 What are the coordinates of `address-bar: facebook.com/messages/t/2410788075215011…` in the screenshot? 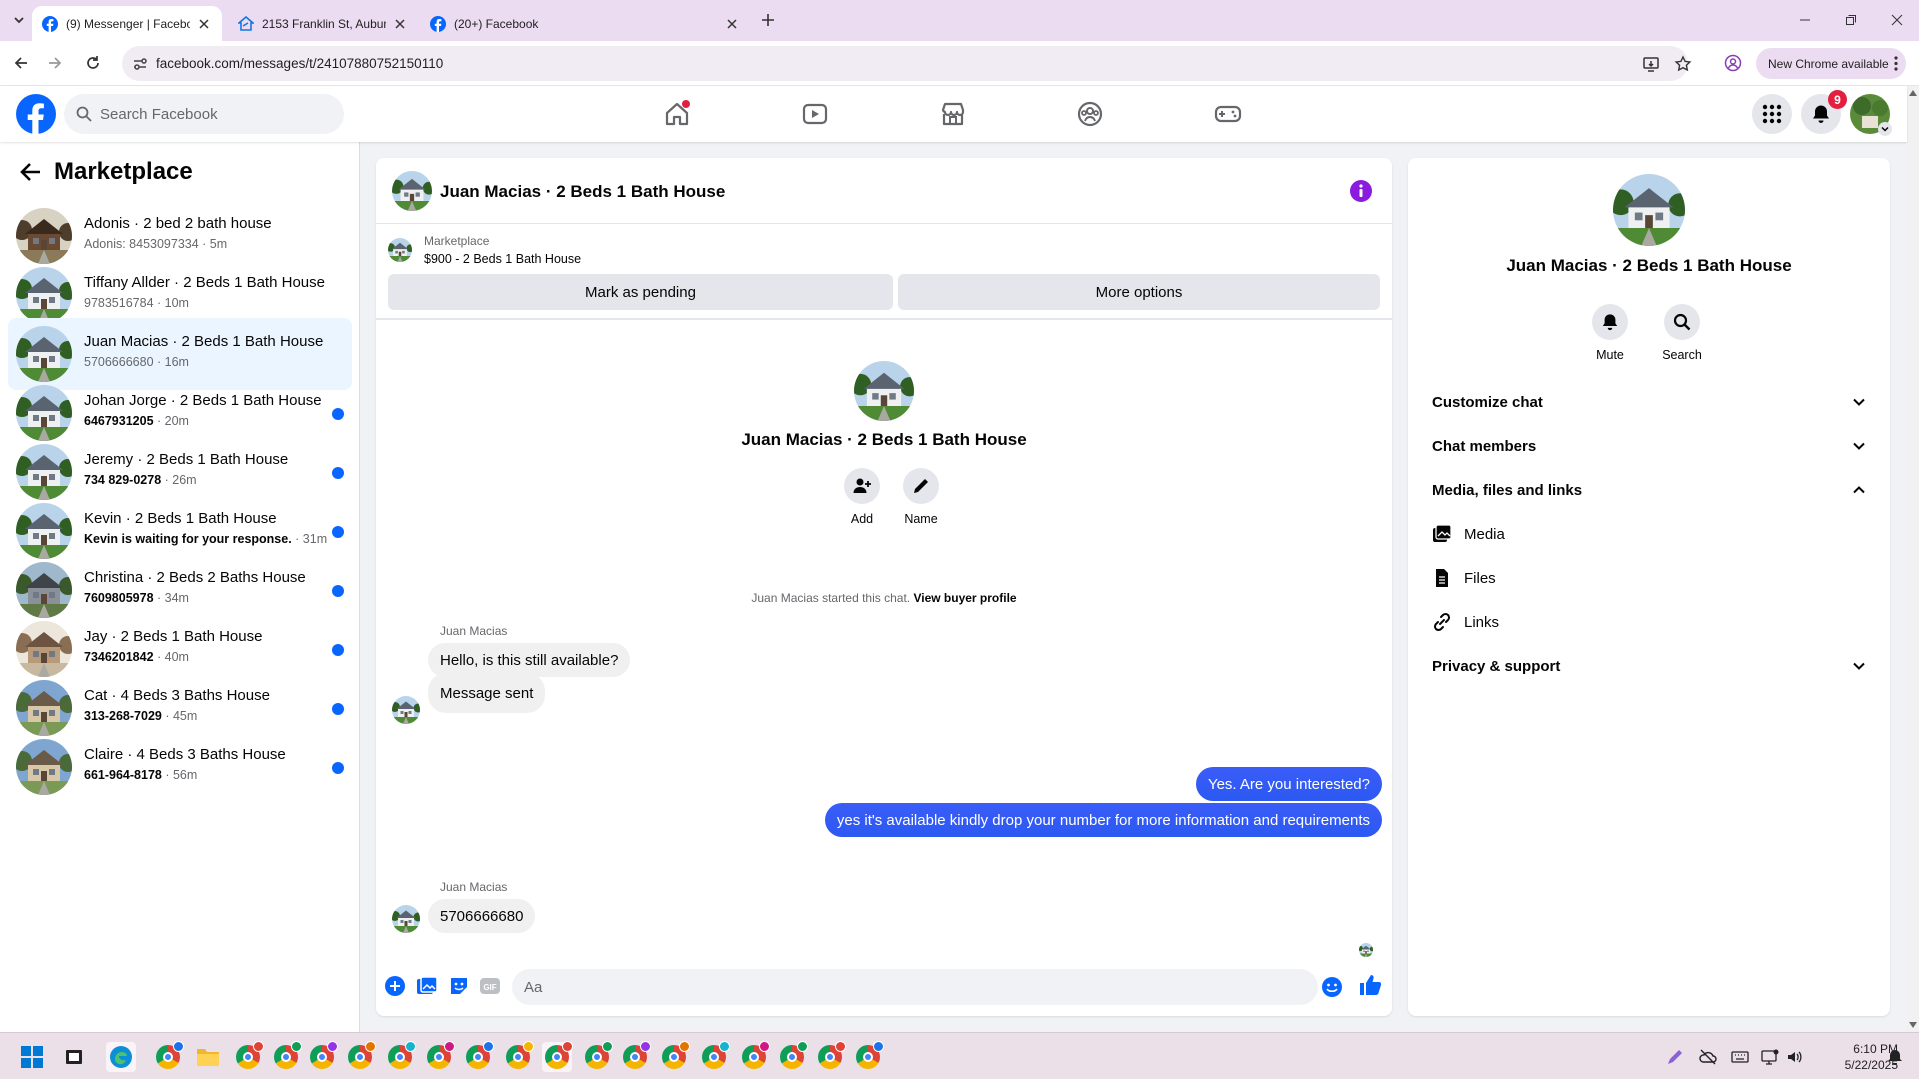 It's located at (907, 63).